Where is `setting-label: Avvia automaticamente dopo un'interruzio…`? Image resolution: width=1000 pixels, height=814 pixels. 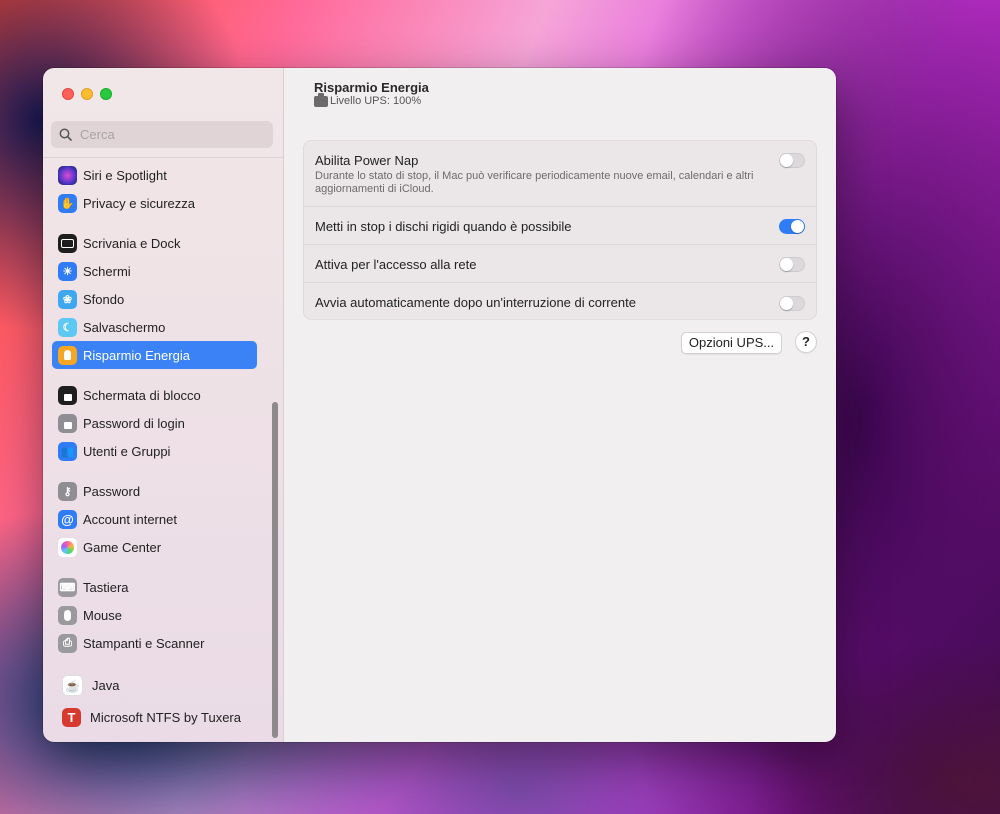 setting-label: Avvia automaticamente dopo un'interruzio… is located at coordinates (475, 302).